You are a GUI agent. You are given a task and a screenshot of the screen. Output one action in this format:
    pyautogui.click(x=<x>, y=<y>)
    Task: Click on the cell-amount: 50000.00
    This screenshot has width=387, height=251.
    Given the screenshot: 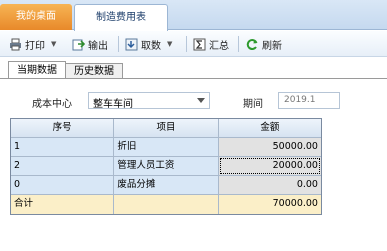 What is the action you would take?
    pyautogui.click(x=269, y=147)
    